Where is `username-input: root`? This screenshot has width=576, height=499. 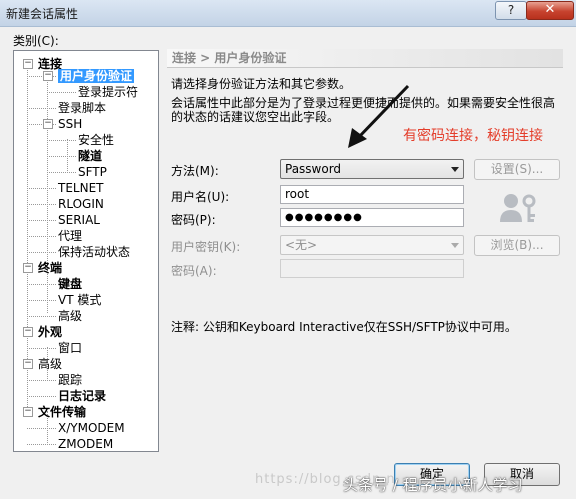
username-input: root is located at coordinates (372, 194).